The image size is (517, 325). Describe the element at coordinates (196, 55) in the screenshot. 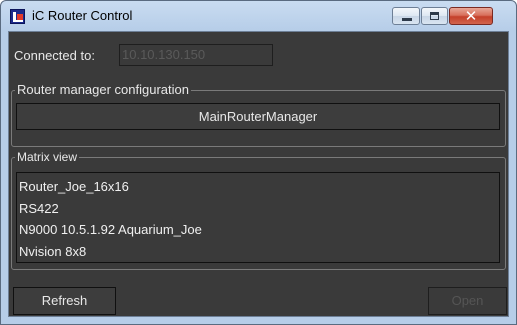

I see `connected-to-field: 10.10.130.150` at that location.